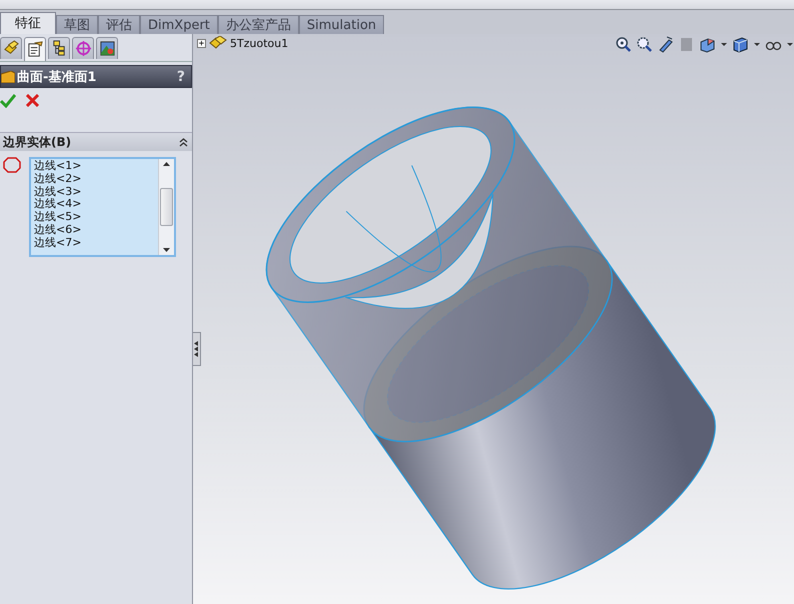 This screenshot has height=604, width=794. I want to click on edge-list-item: 边线<2>, so click(96, 179).